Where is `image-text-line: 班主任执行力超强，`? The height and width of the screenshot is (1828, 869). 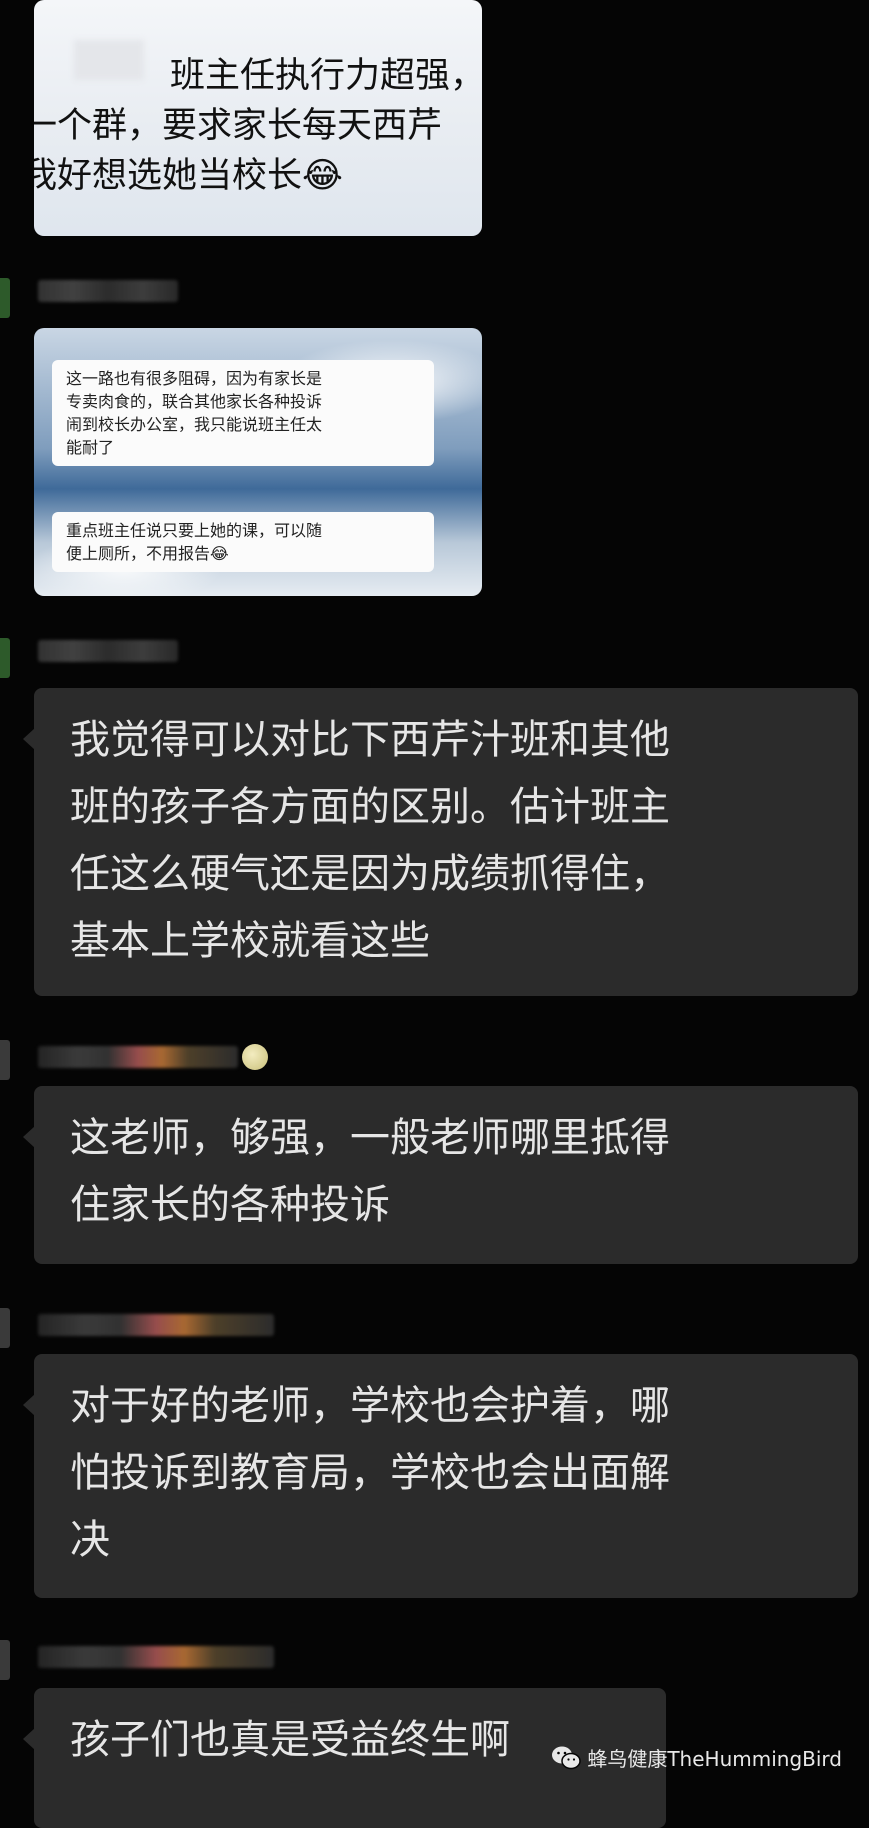
image-text-line: 班主任执行力超强， is located at coordinates (326, 76).